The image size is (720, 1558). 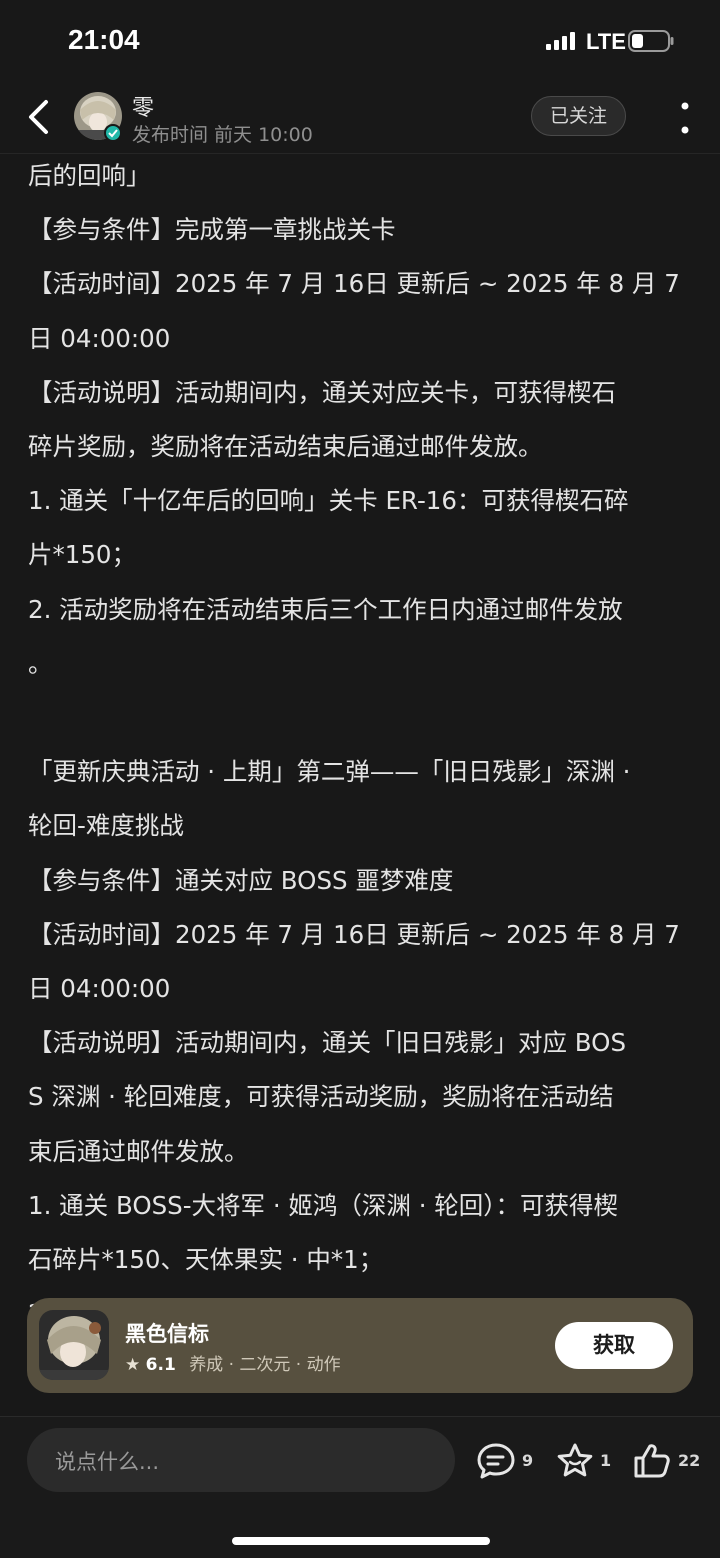 I want to click on thumbs-up-icon, so click(x=652, y=1461).